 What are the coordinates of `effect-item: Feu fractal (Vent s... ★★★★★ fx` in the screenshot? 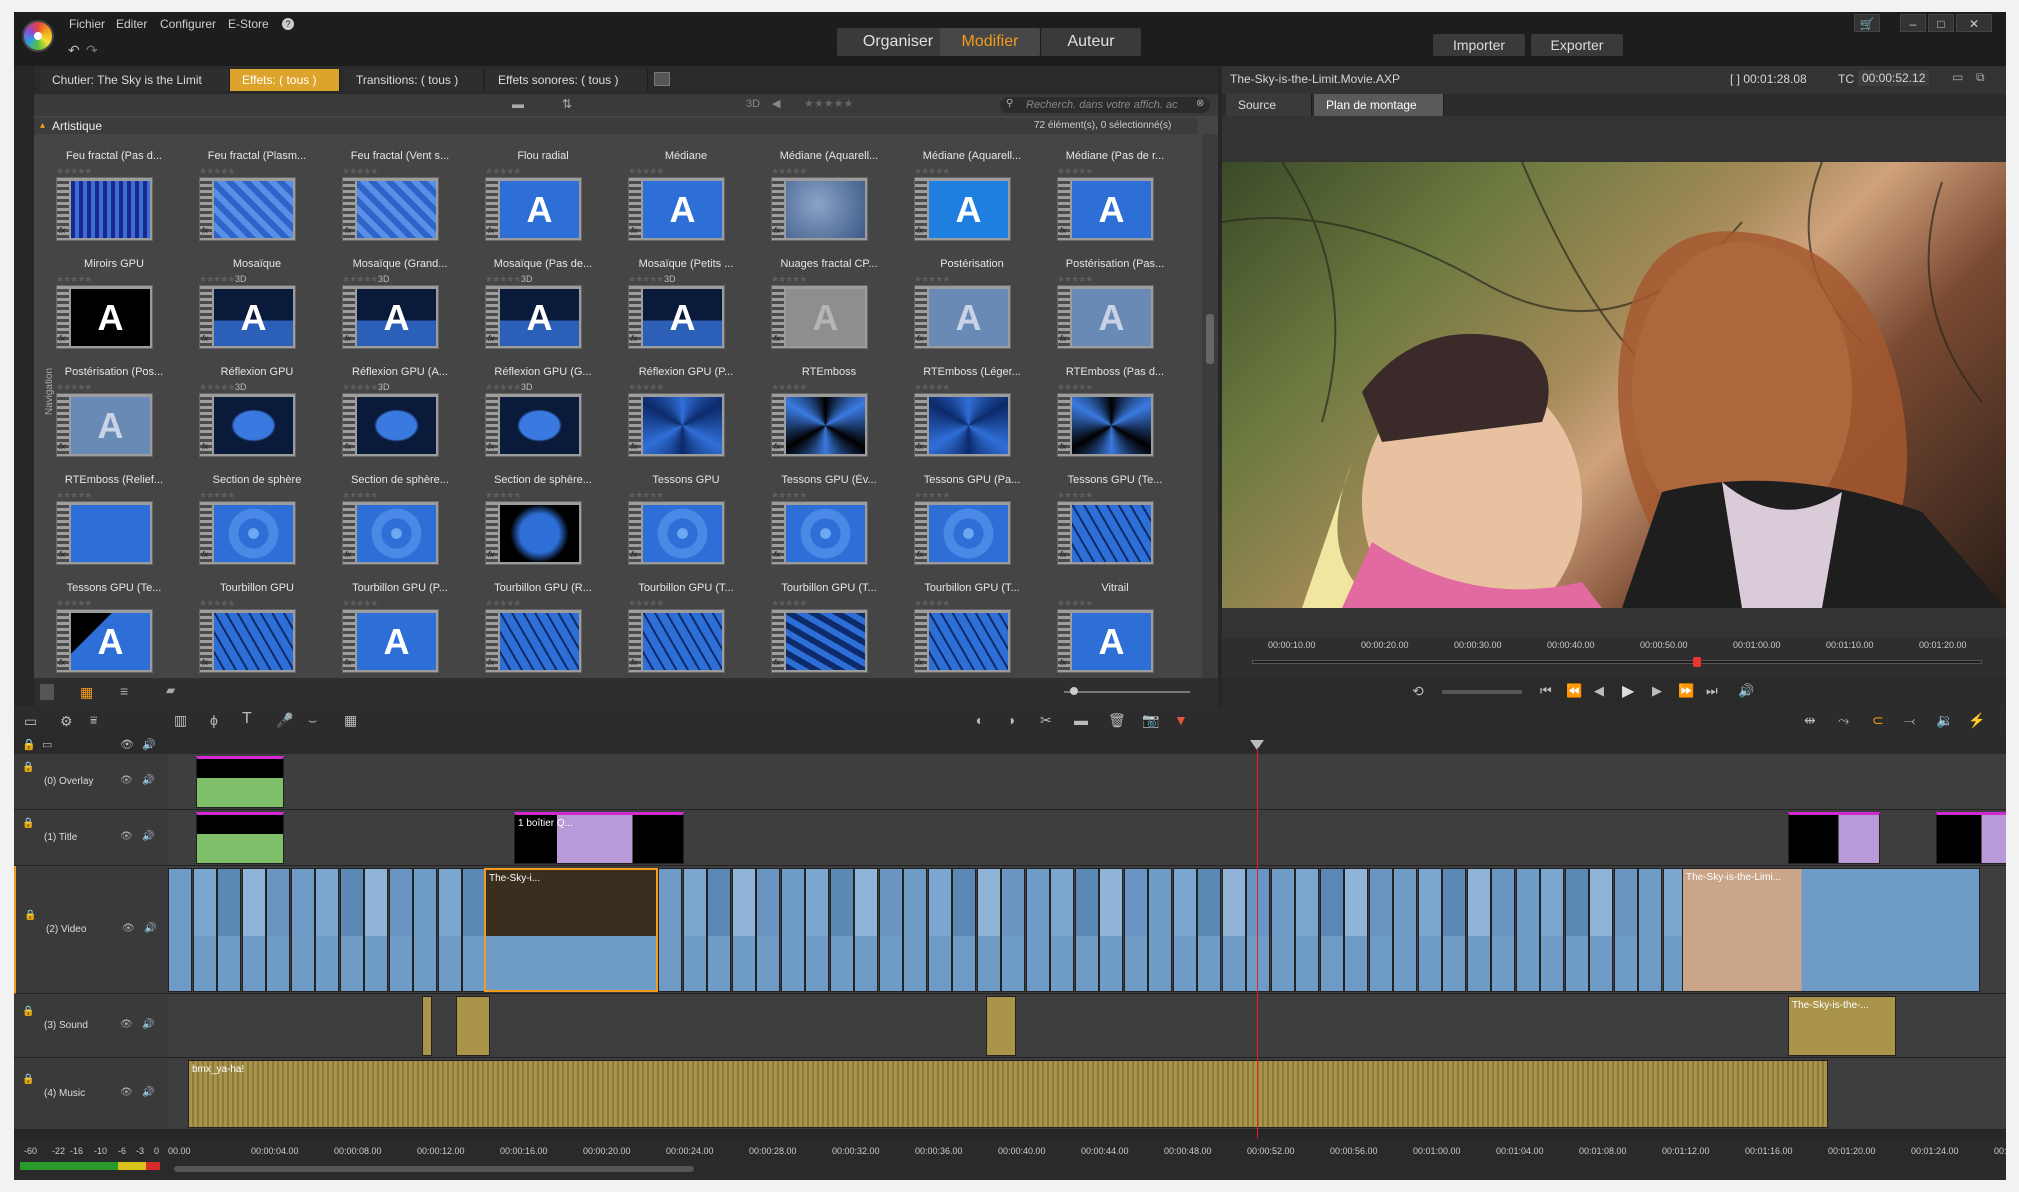 It's located at (400, 204).